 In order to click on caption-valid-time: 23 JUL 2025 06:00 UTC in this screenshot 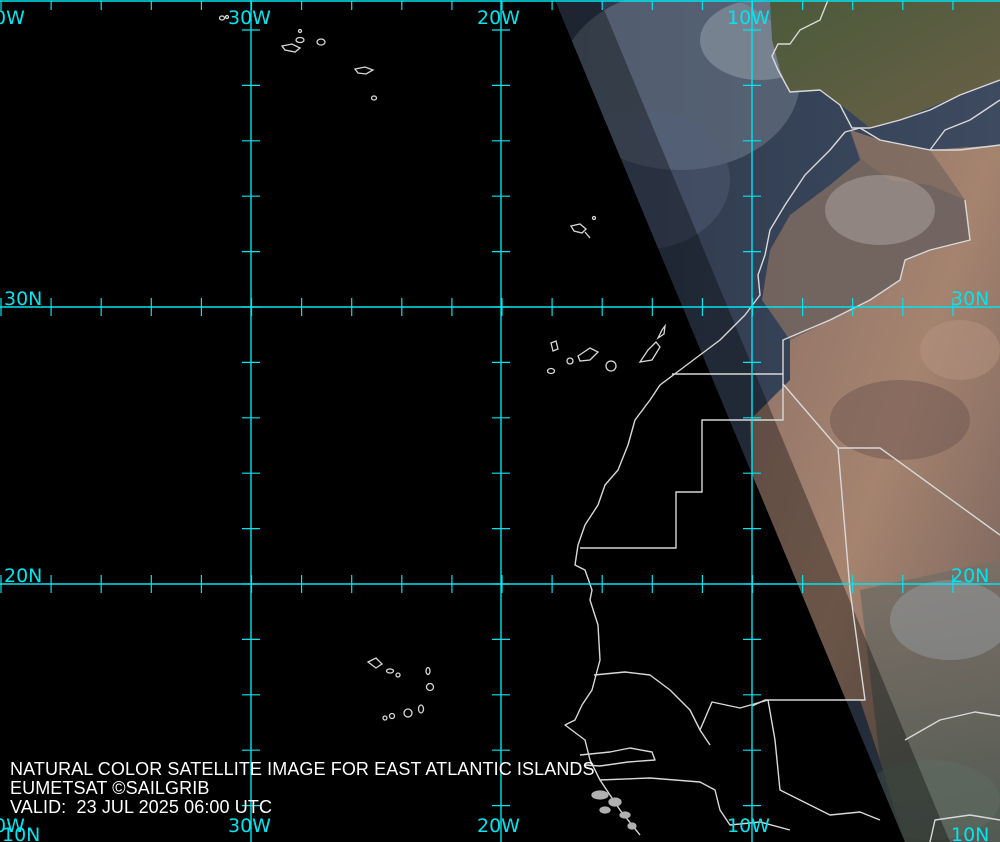, I will do `click(174, 807)`.